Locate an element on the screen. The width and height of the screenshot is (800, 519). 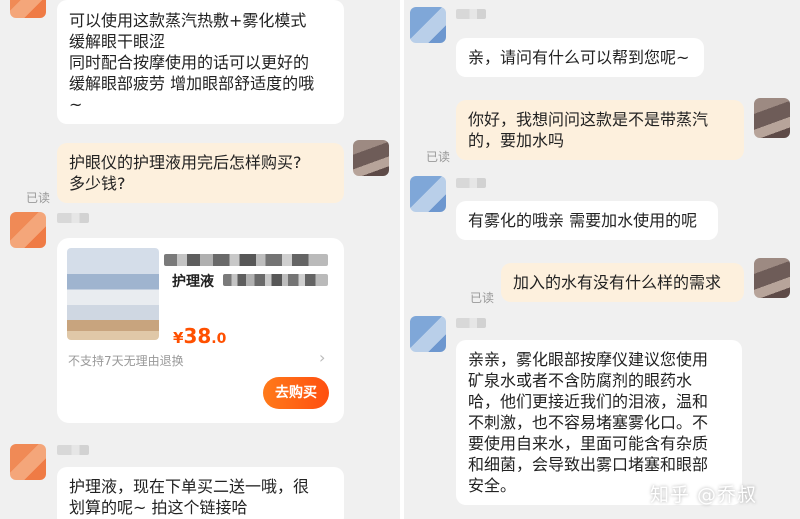
agent-message: 有雾化的哦亲 需要加水使用的呢 is located at coordinates (587, 220).